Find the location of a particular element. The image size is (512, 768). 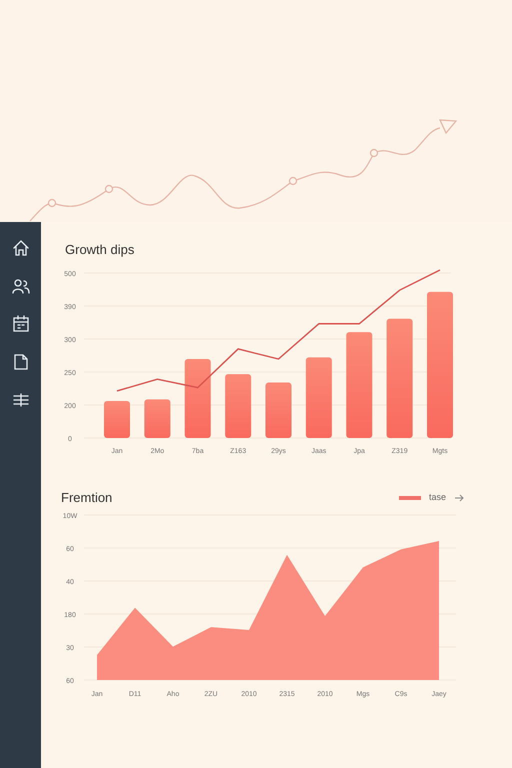

panel-title: Fremtion is located at coordinates (86, 498).